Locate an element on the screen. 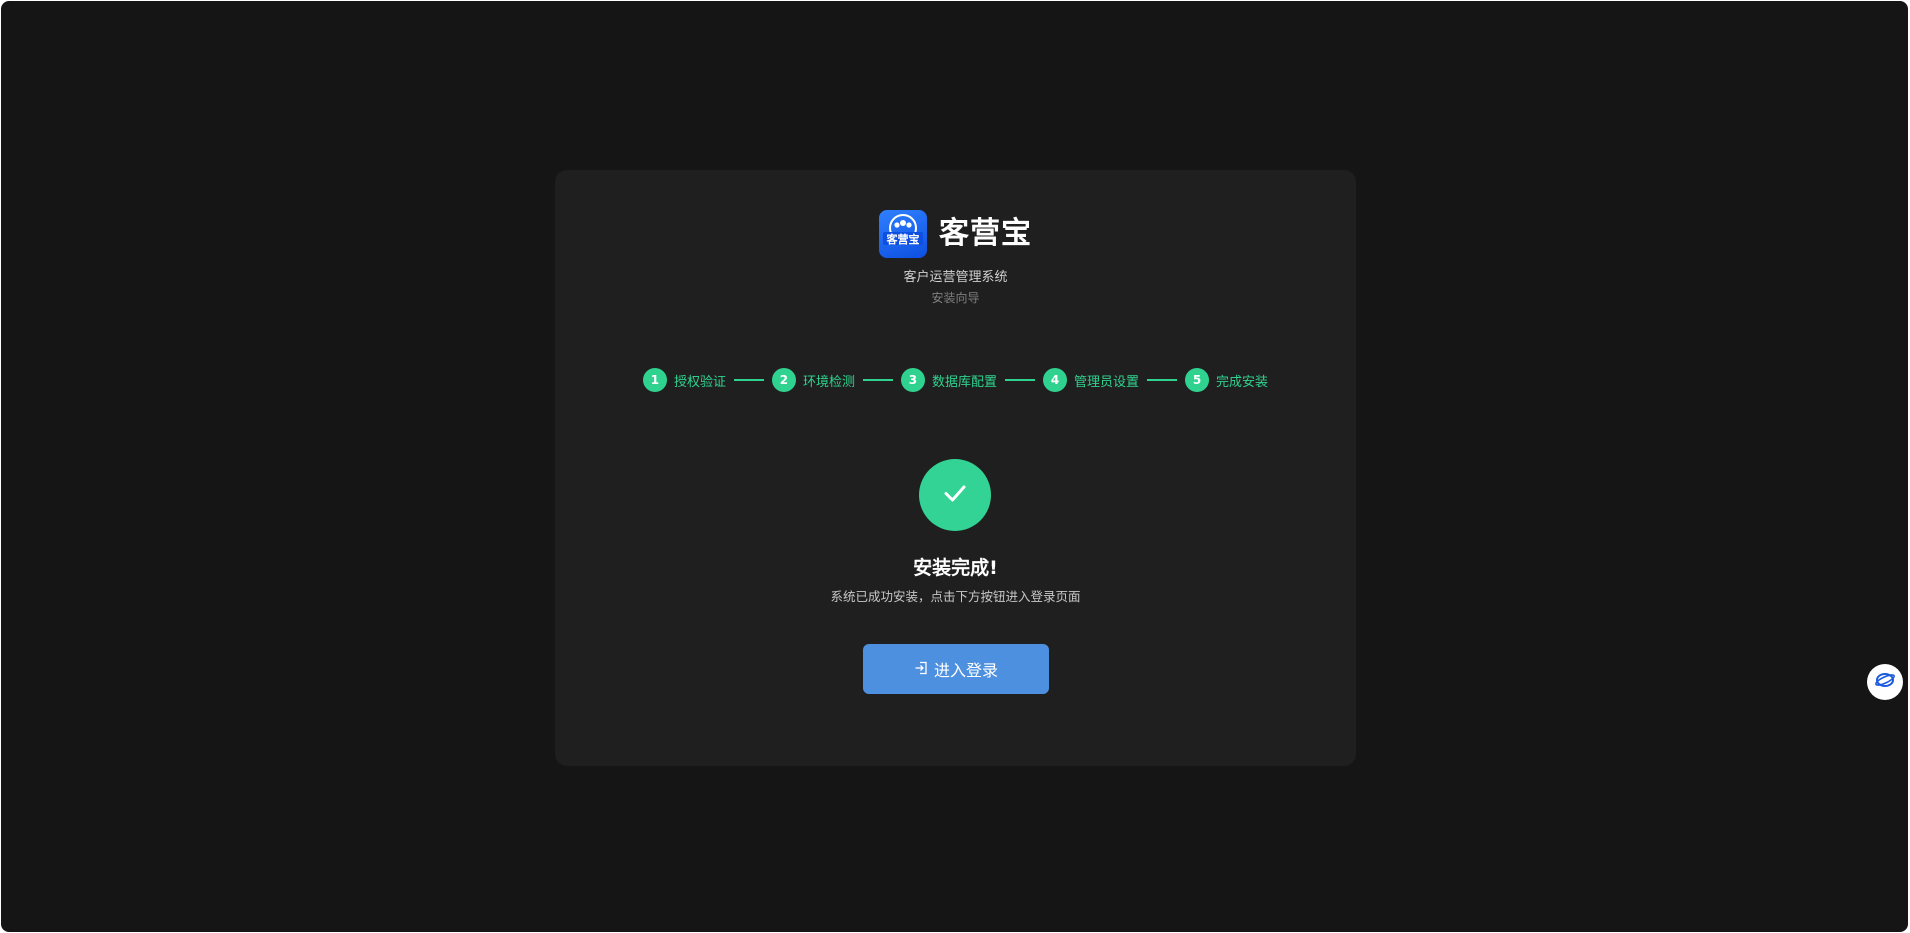 Image resolution: width=1910 pixels, height=933 pixels. check-icon is located at coordinates (955, 495).